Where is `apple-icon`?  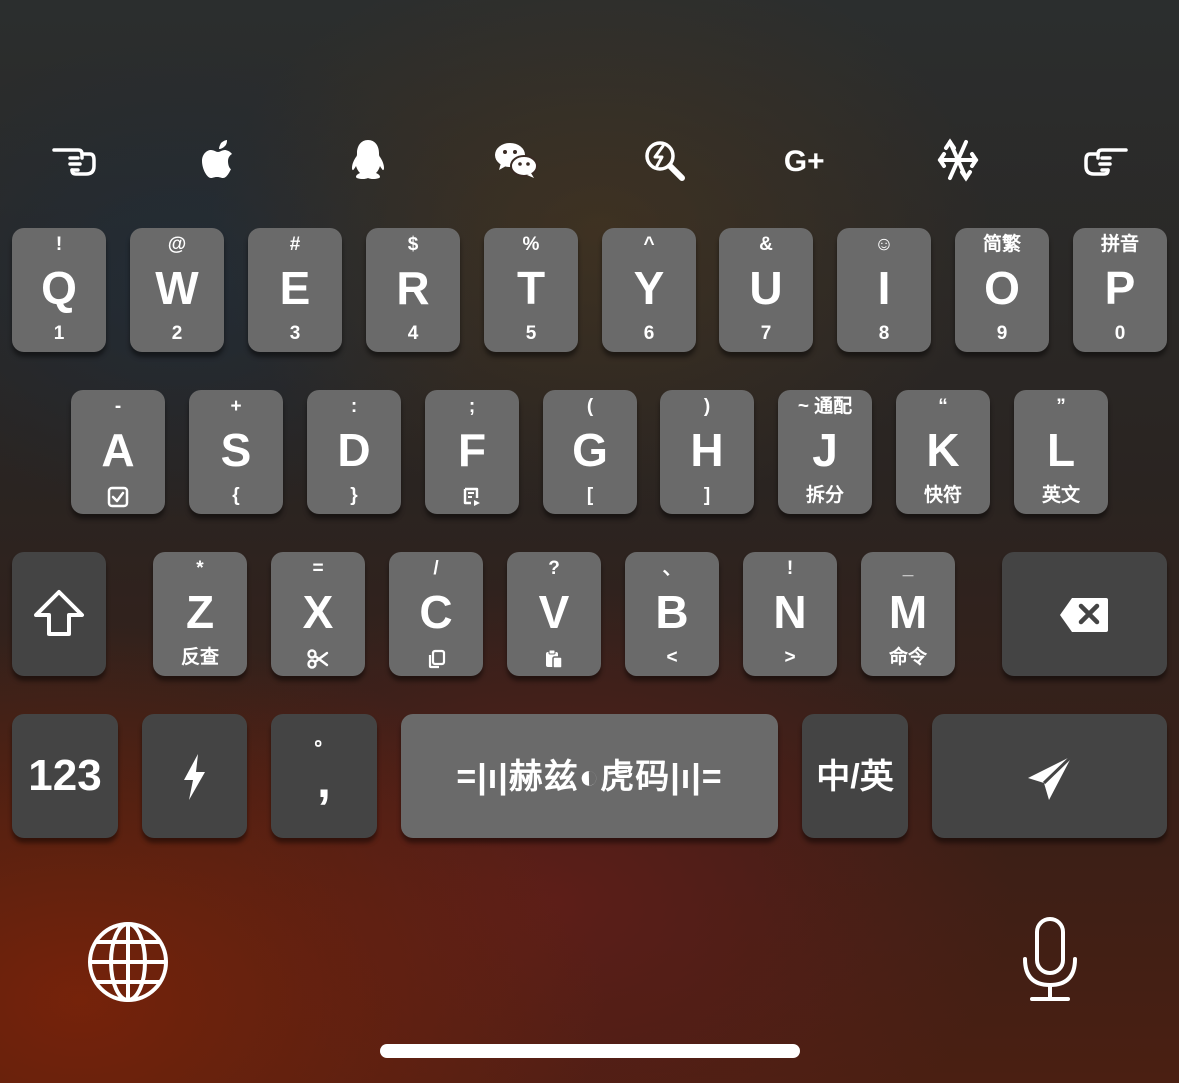
apple-icon is located at coordinates (220, 160).